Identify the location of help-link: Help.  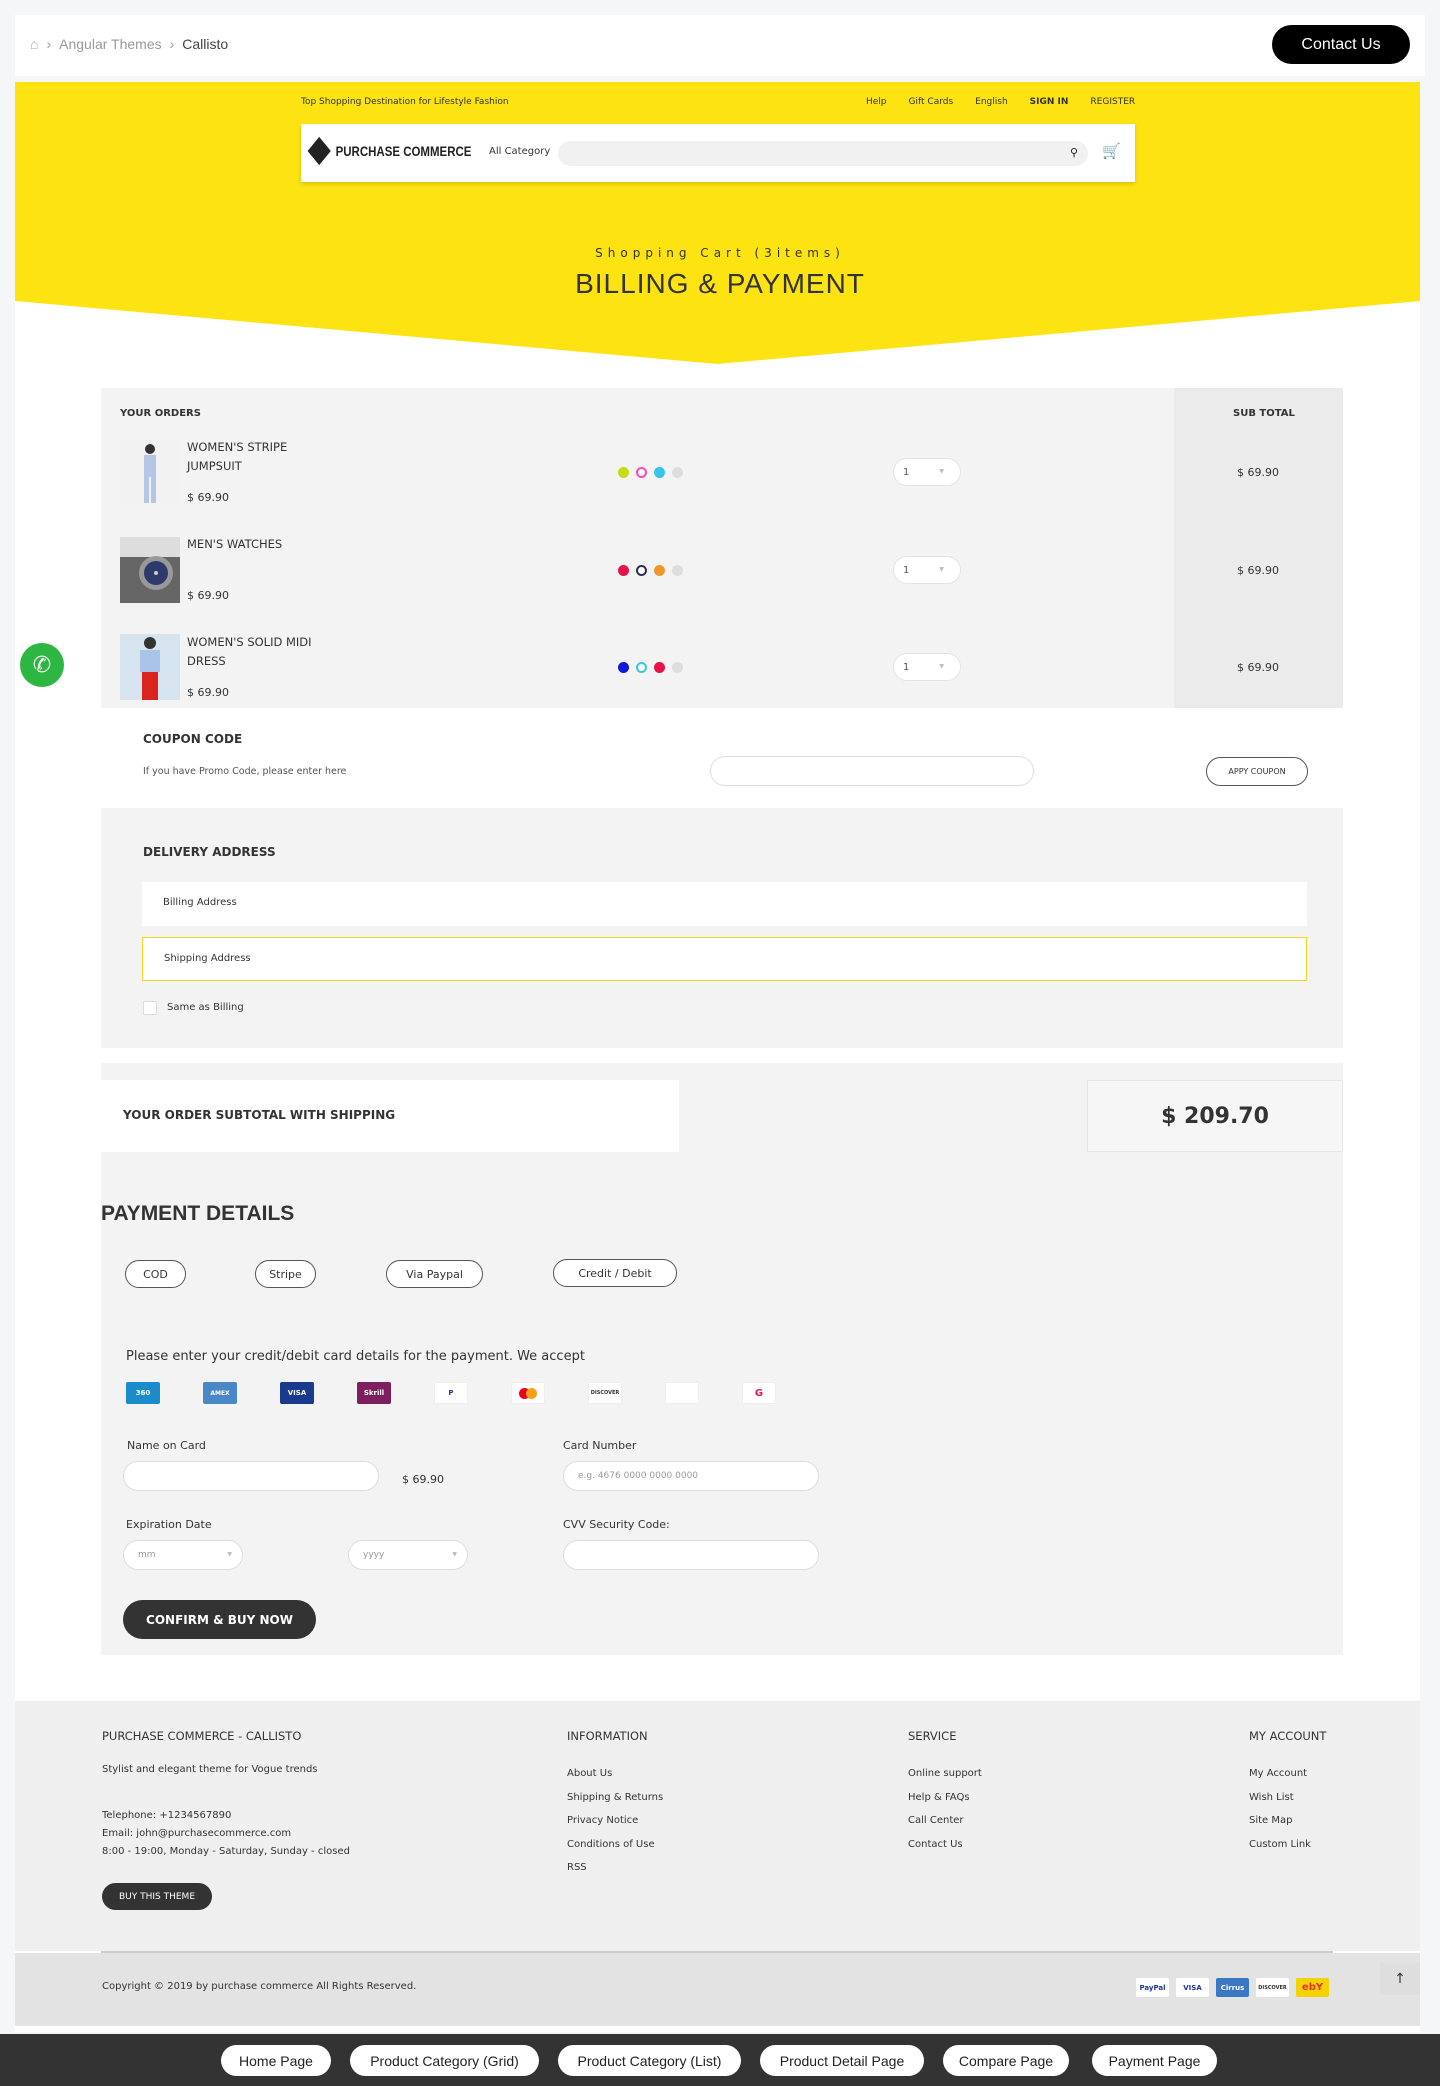
(876, 102).